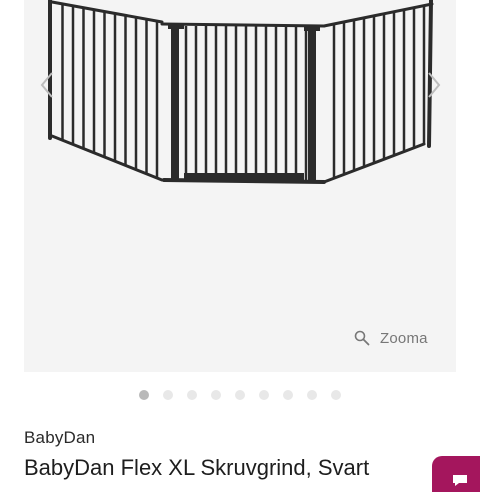  I want to click on image-pagination, so click(240, 395).